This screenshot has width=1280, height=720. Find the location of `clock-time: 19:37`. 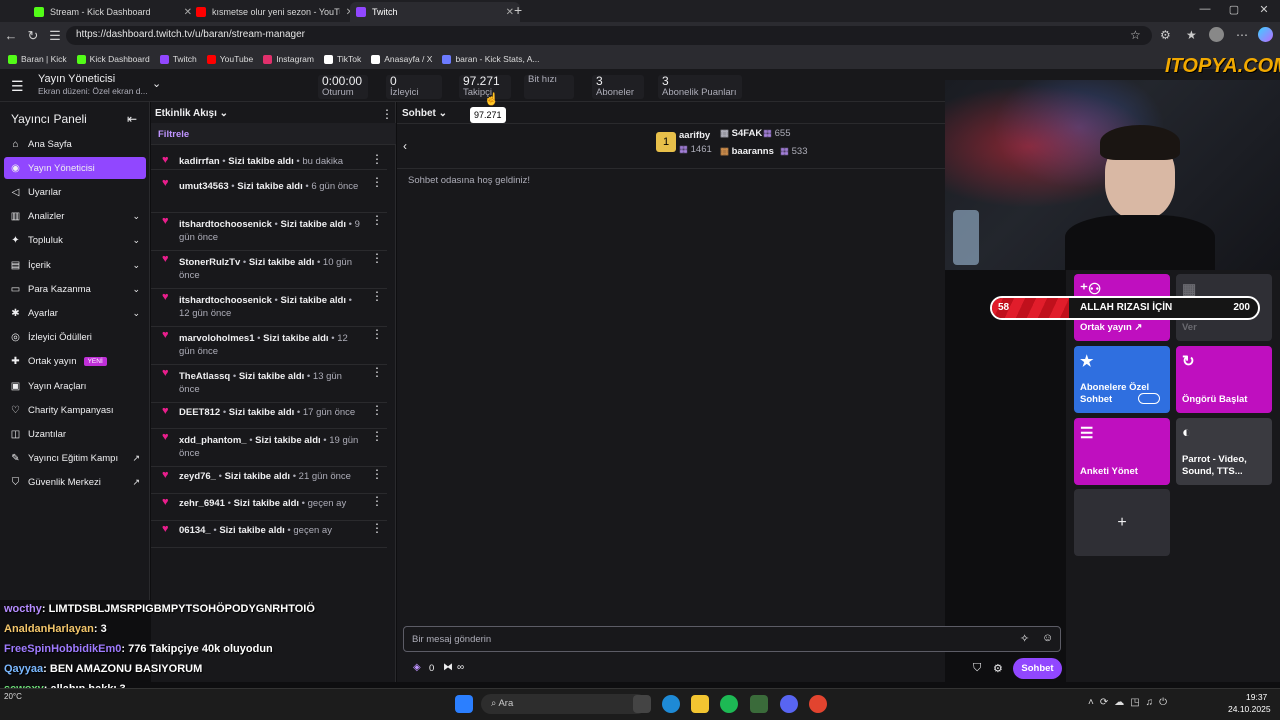

clock-time: 19:37 is located at coordinates (1256, 697).